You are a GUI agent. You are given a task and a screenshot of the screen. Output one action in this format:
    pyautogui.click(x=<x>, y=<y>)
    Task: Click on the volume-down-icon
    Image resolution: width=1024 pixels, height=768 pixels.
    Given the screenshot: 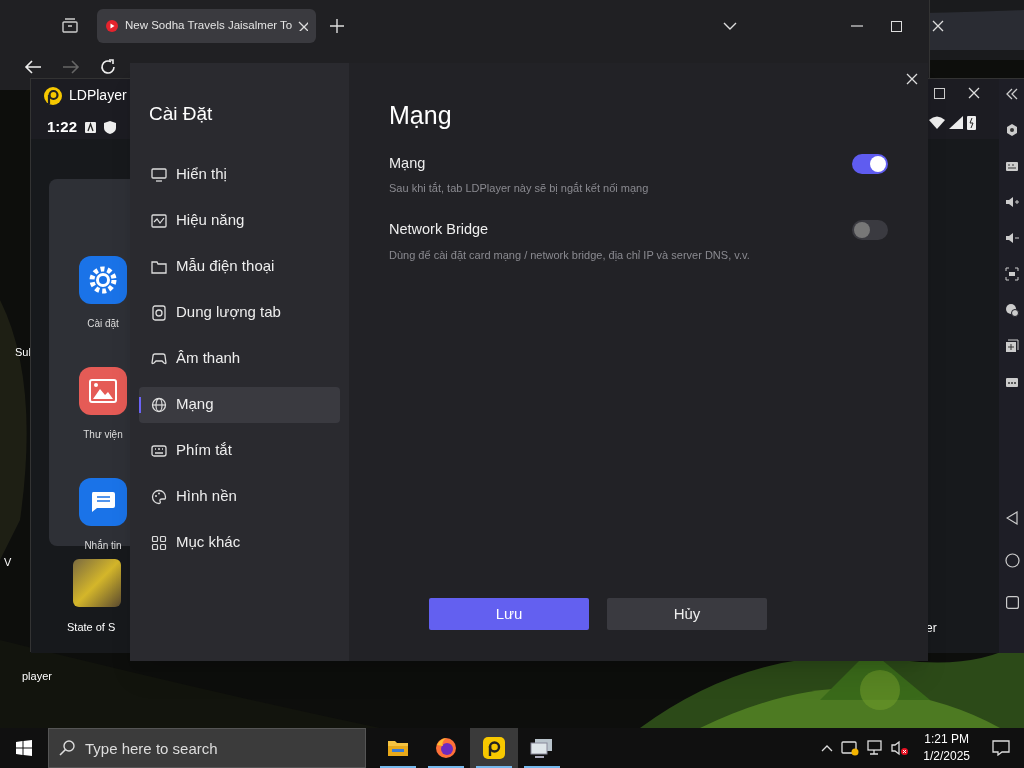 What is the action you would take?
    pyautogui.click(x=1012, y=238)
    